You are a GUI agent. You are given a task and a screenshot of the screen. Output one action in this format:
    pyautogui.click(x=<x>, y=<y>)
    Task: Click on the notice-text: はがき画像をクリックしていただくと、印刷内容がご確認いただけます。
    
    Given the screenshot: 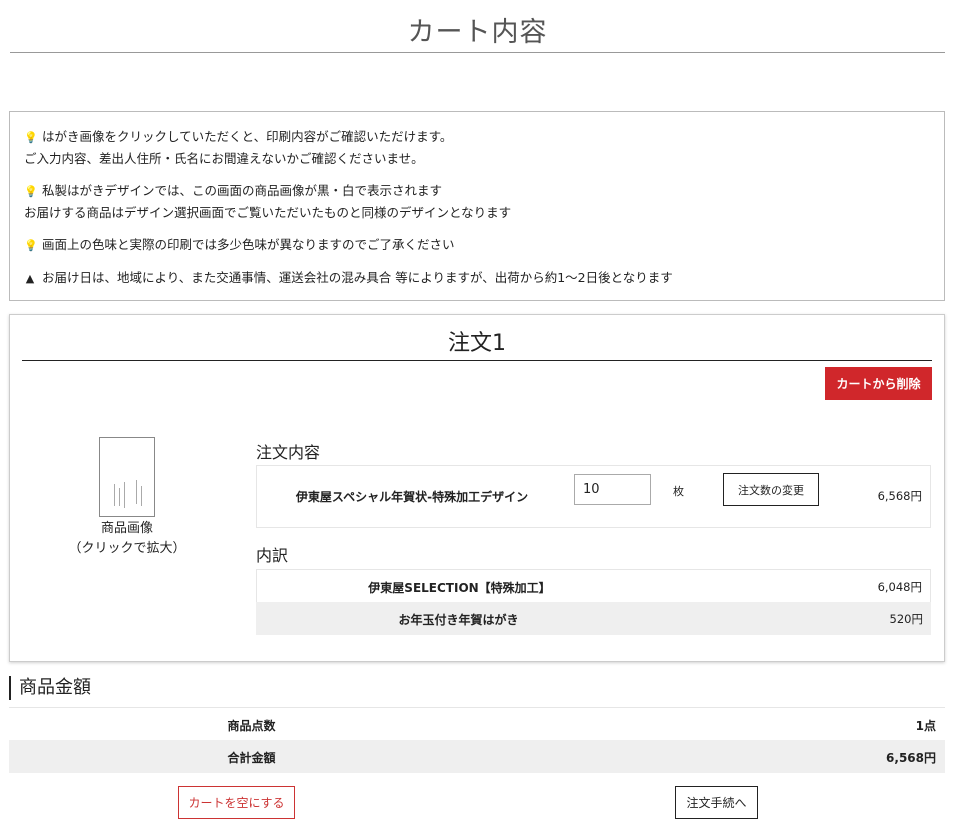 What is the action you would take?
    pyautogui.click(x=247, y=136)
    